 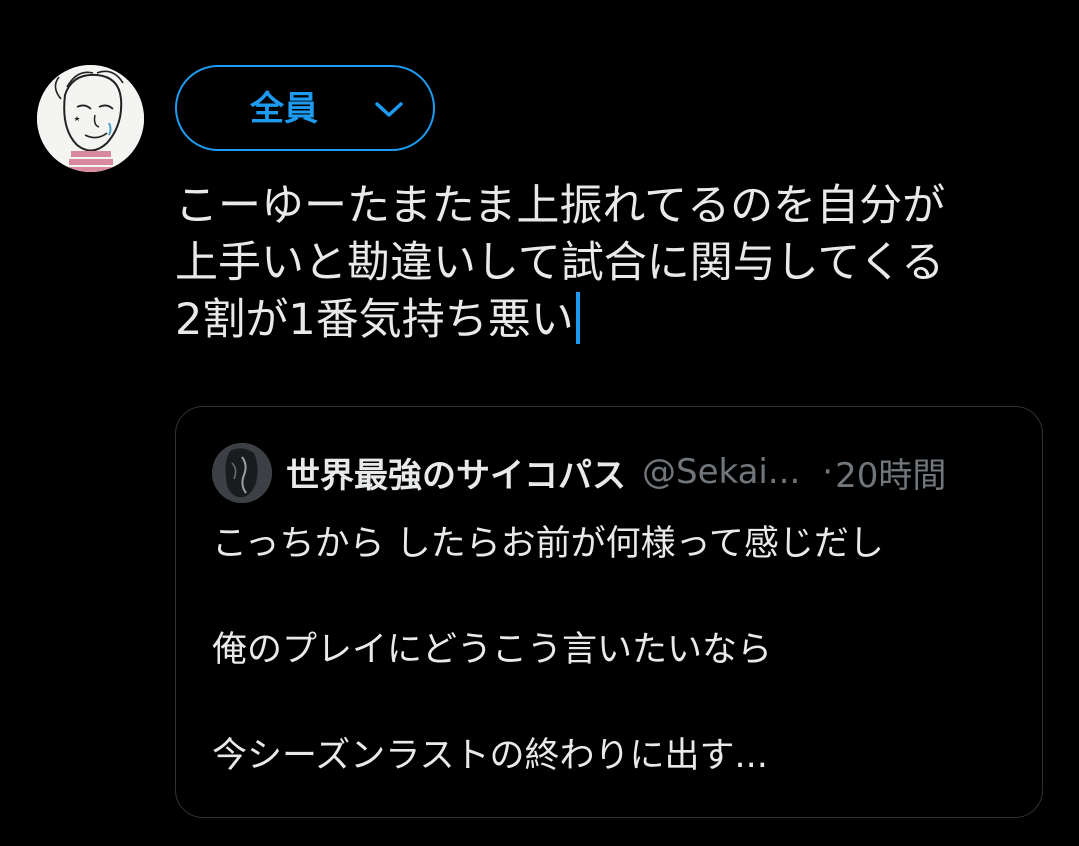 I want to click on compose-line-text: 2割が1番気持ち悪い, so click(x=374, y=320).